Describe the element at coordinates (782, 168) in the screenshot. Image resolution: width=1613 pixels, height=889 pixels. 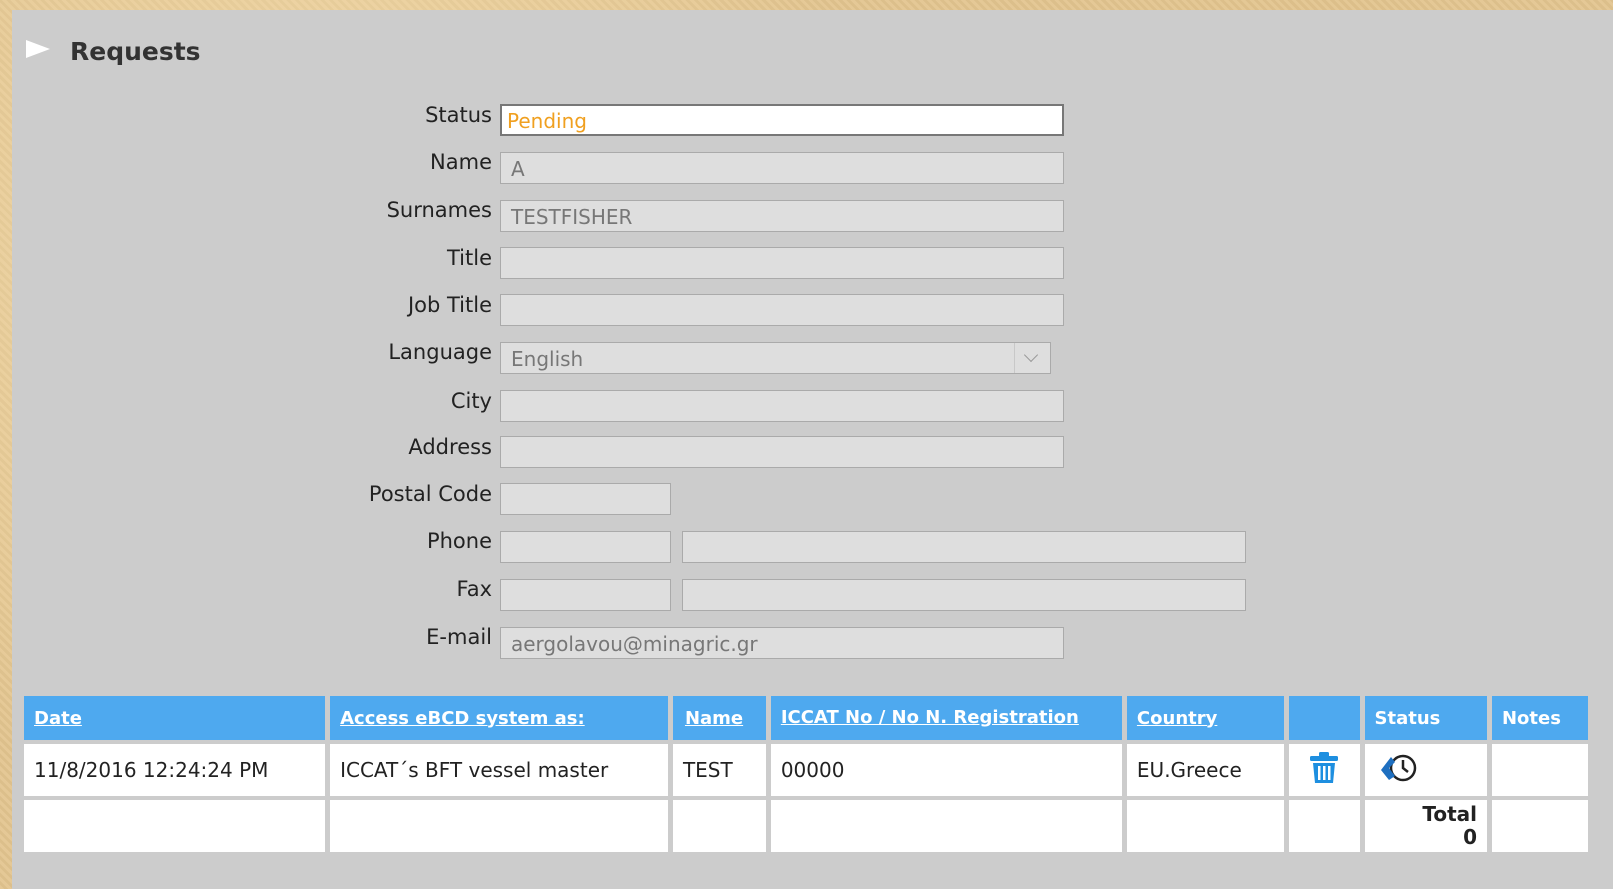
I see `name-field: A` at that location.